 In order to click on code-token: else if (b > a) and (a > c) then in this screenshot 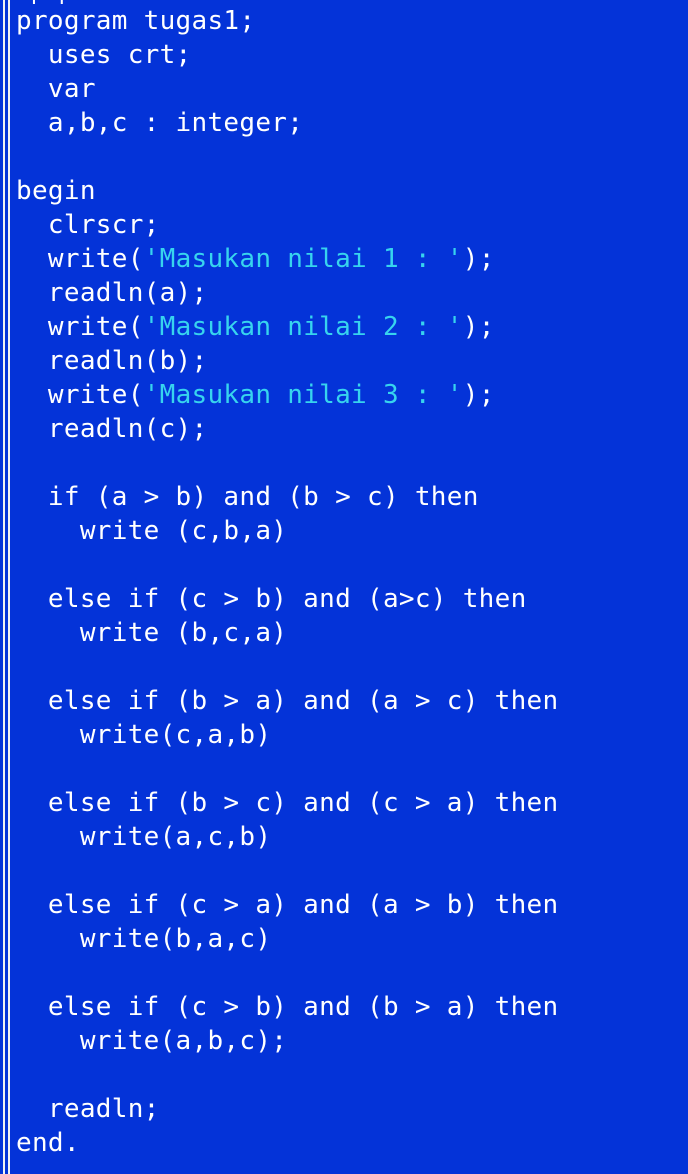, I will do `click(303, 701)`.